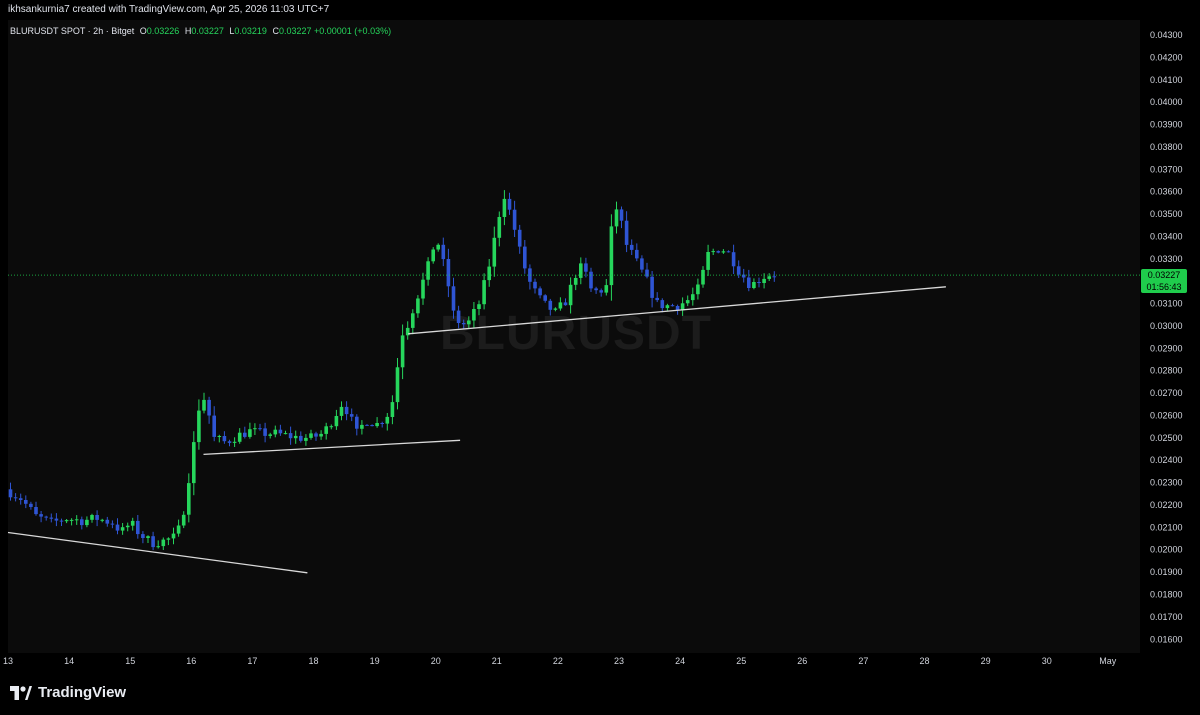 The width and height of the screenshot is (1200, 715). What do you see at coordinates (1164, 287) in the screenshot?
I see `bar-countdown: 01:56:43` at bounding box center [1164, 287].